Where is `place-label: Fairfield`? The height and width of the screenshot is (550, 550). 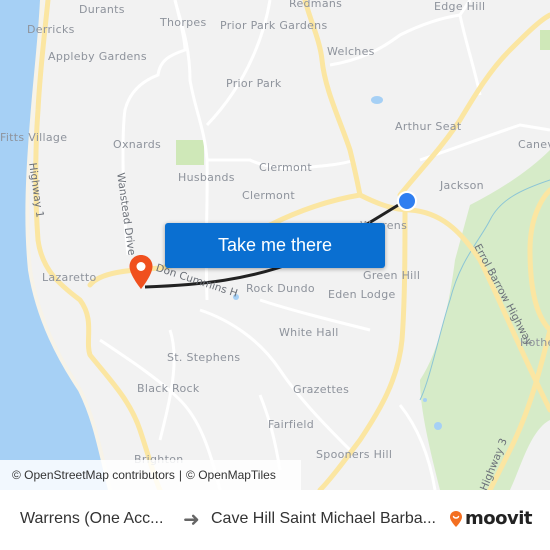
place-label: Fairfield is located at coordinates (291, 424).